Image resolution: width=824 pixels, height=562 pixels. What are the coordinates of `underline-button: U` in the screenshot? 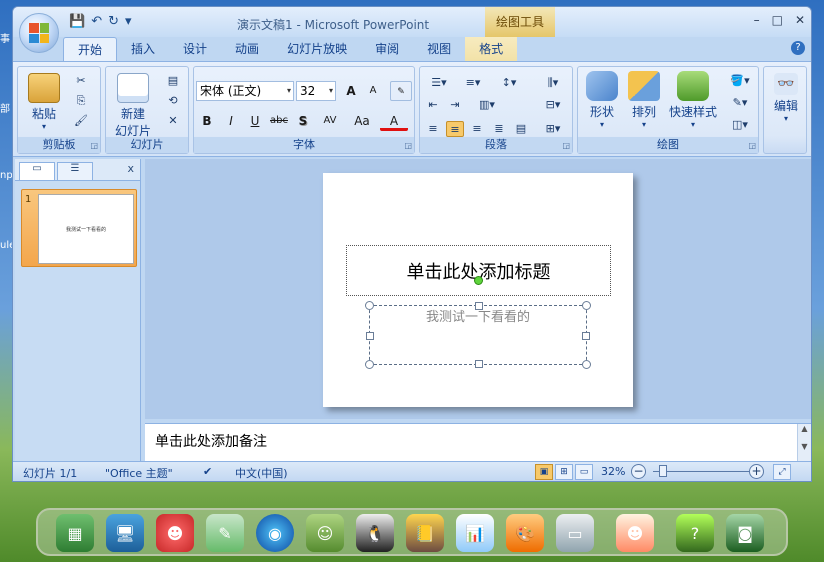 It's located at (255, 121).